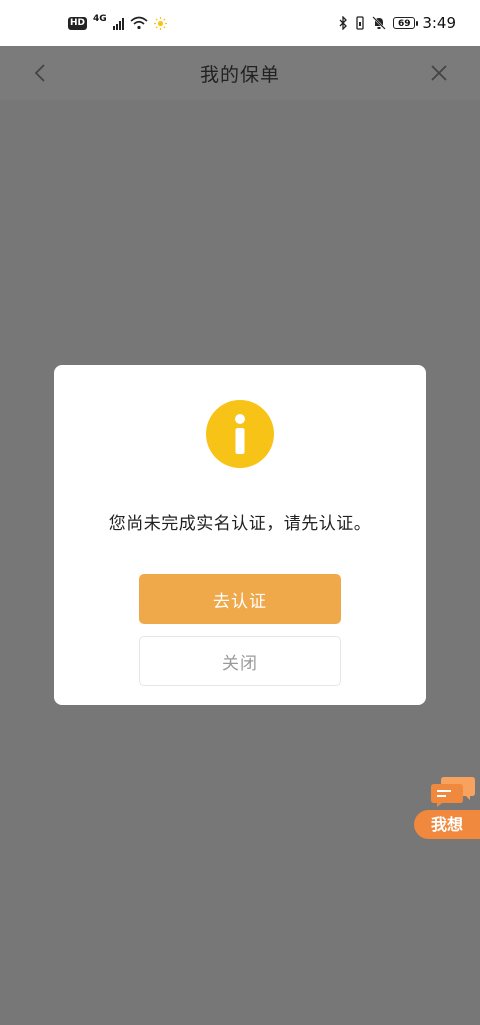 The image size is (480, 1025). What do you see at coordinates (41, 73) in the screenshot?
I see `chevron-left-icon` at bounding box center [41, 73].